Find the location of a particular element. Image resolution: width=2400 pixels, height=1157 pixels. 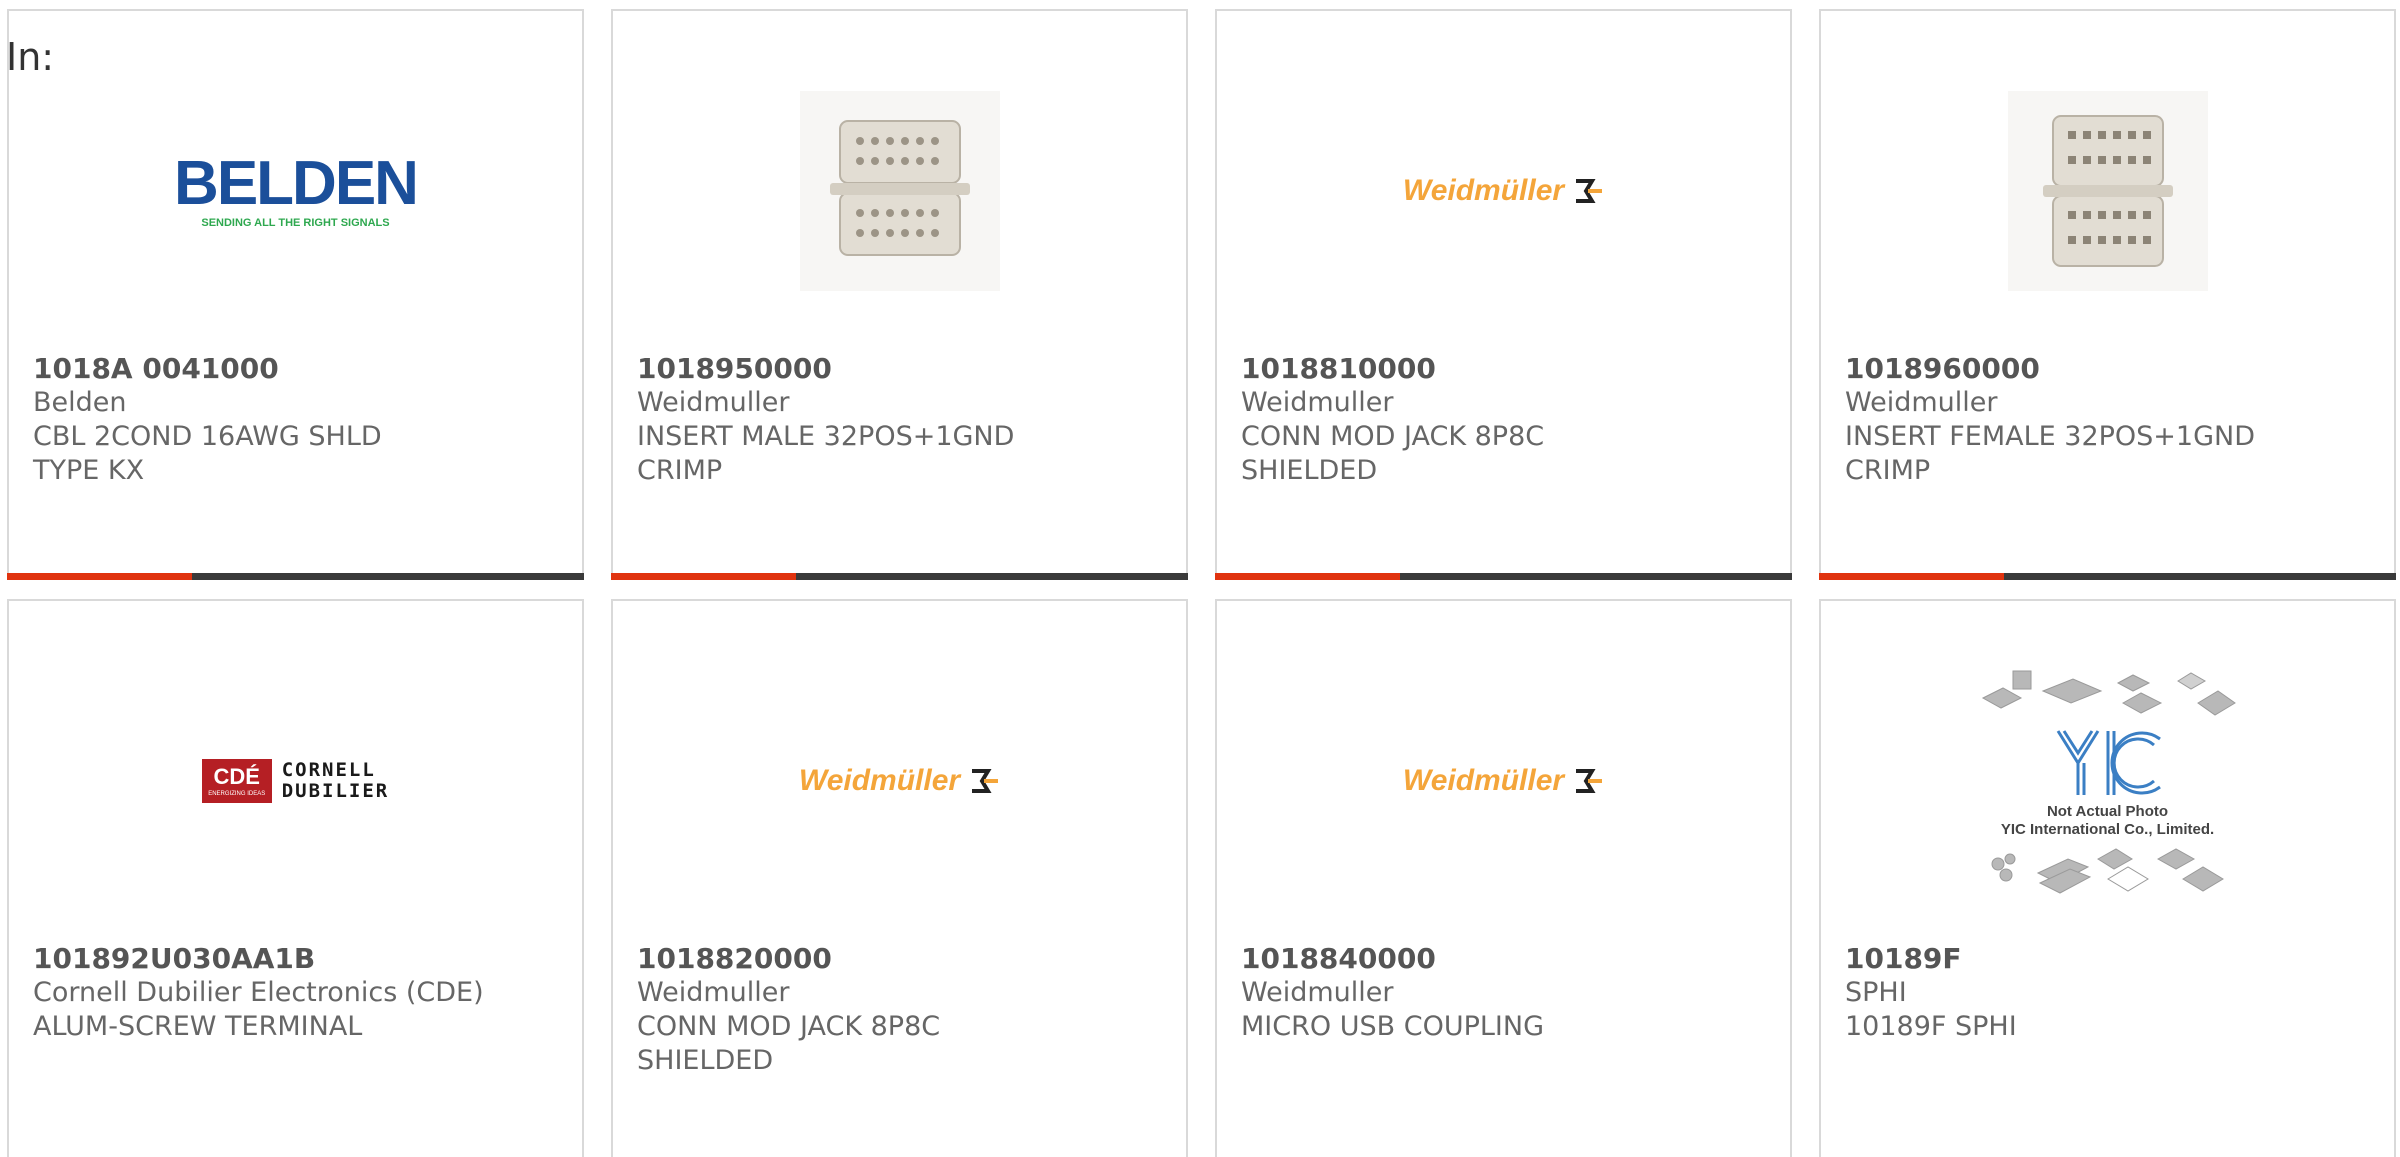

manufacturer: SPHI is located at coordinates (1876, 992).